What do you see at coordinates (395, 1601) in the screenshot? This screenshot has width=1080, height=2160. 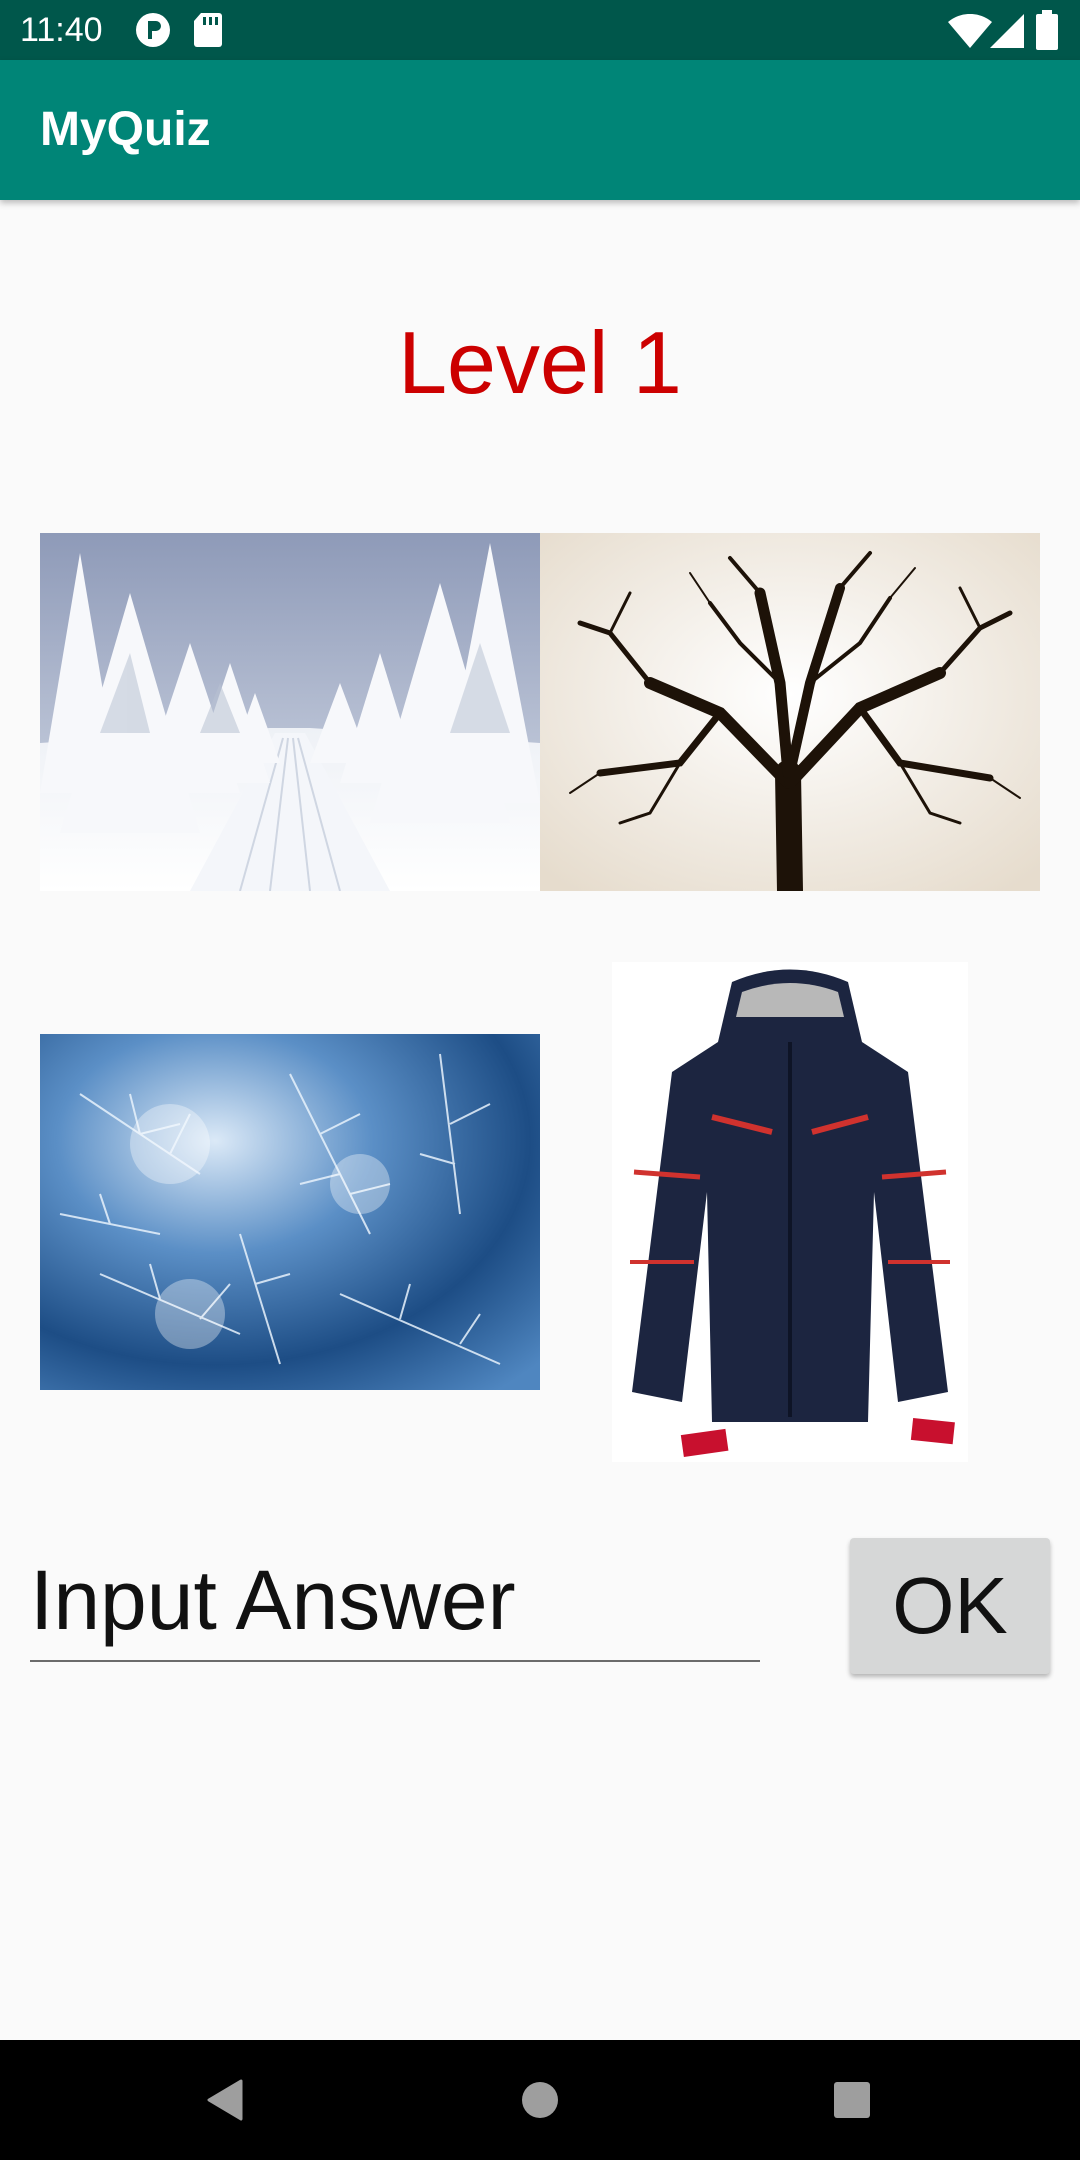 I see `answer-input` at bounding box center [395, 1601].